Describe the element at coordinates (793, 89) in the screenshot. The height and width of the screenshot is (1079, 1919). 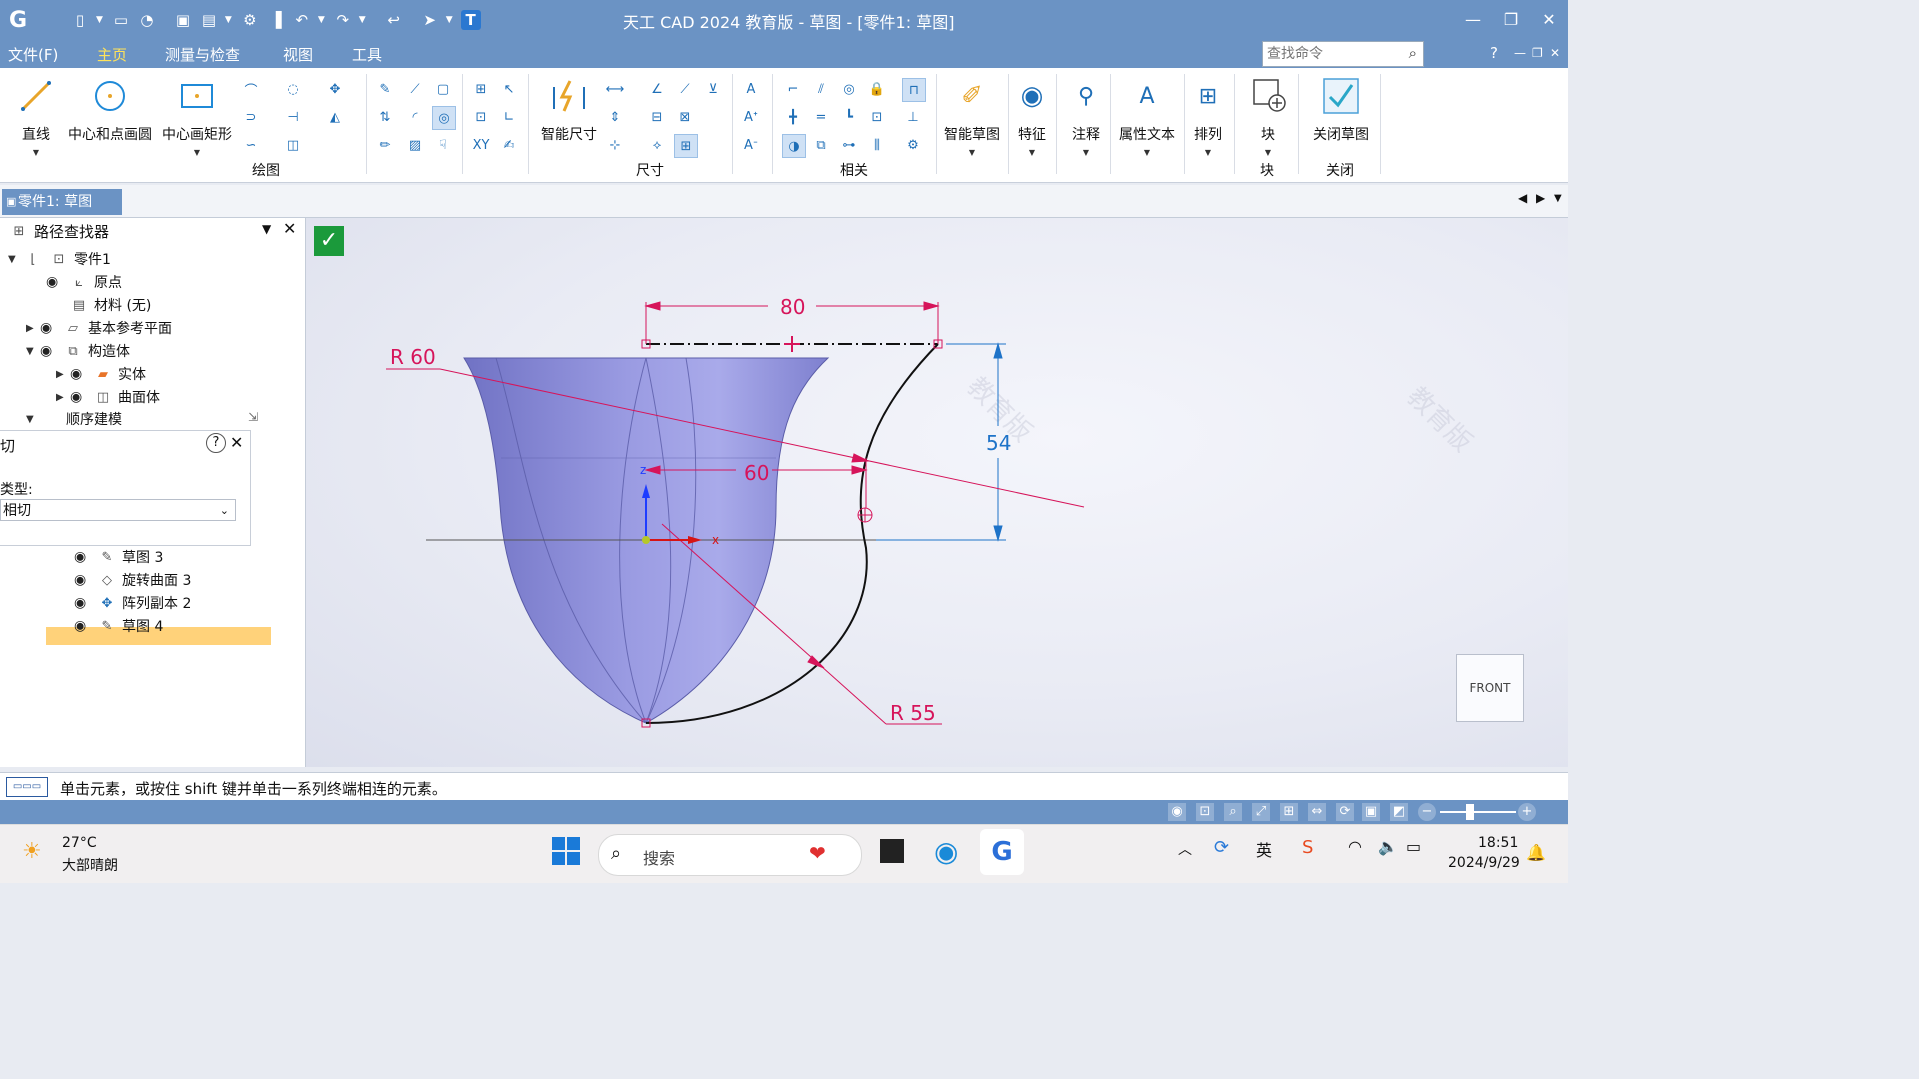
I see `perpendicular-icon: ⌐` at that location.